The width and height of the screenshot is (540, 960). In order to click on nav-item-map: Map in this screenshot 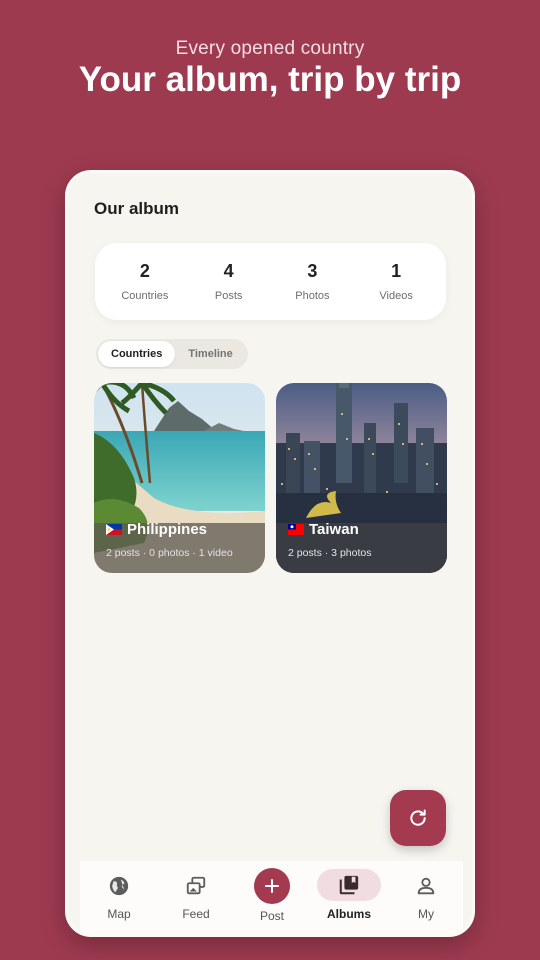, I will do `click(119, 897)`.